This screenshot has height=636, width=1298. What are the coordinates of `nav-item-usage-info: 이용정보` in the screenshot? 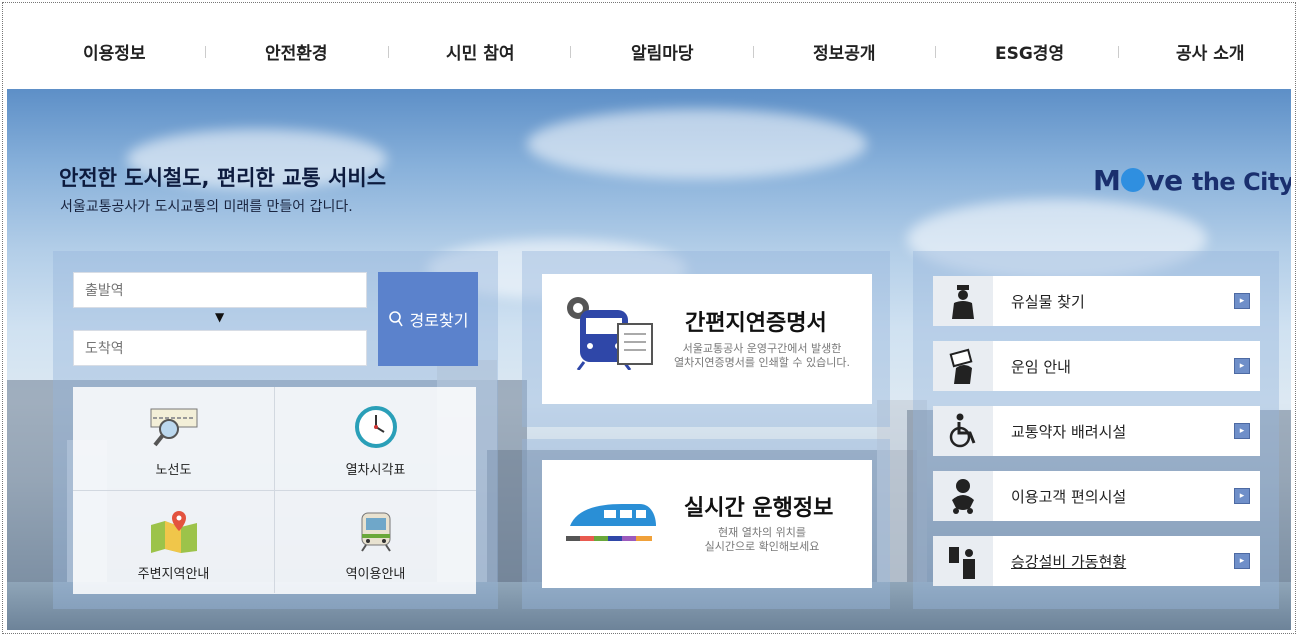 It's located at (114, 51).